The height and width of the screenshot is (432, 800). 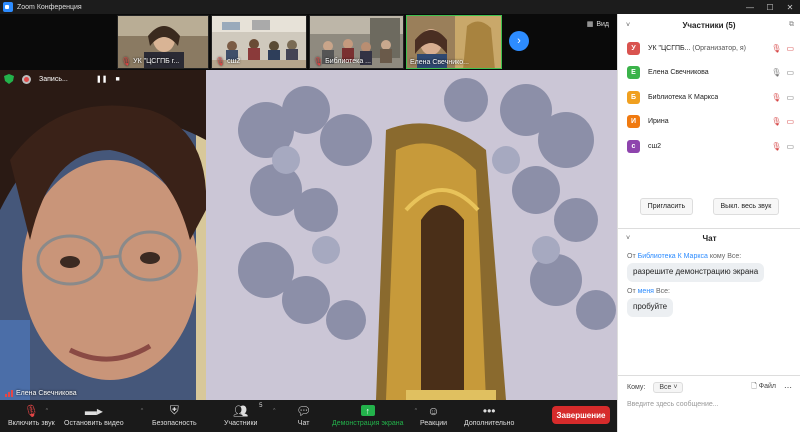 I want to click on participant-row: У УК "ЦСГПБ... (Организатор, я) 🎙︎ ▭, so click(x=709, y=48).